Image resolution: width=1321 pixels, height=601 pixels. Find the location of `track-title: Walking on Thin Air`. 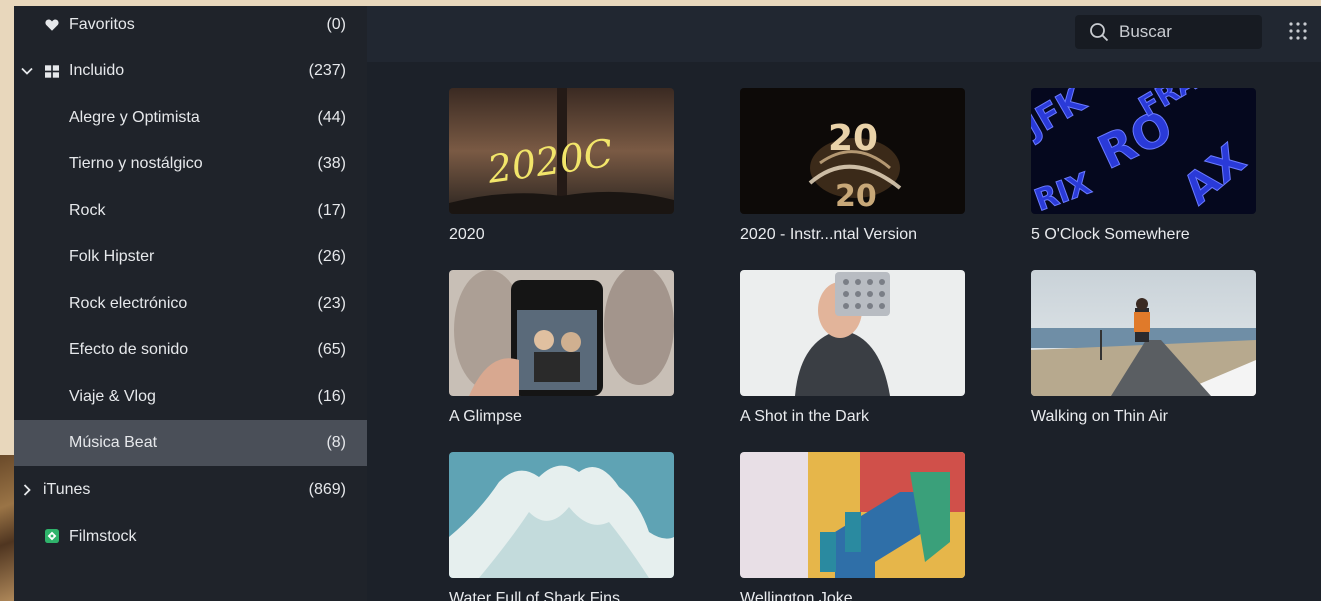

track-title: Walking on Thin Air is located at coordinates (1099, 416).